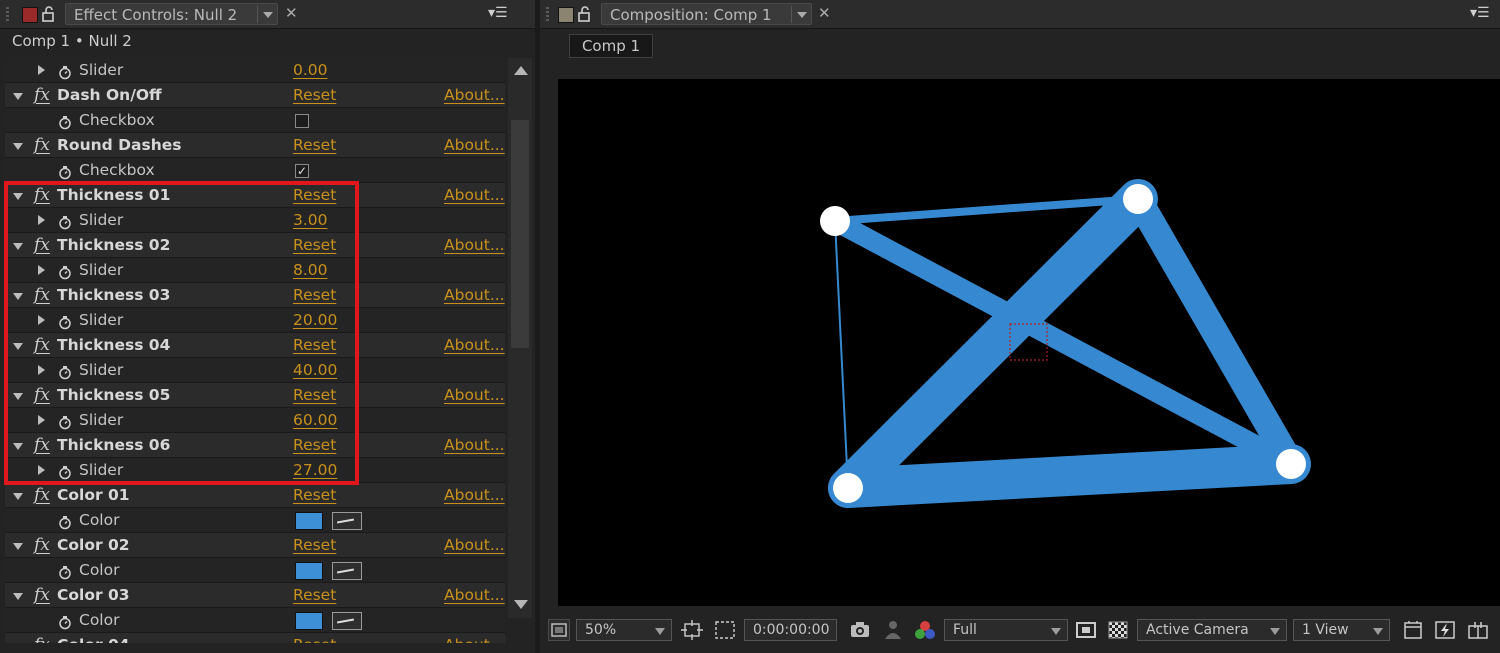  Describe the element at coordinates (347, 621) in the screenshot. I see `eyedropper-icon` at that location.